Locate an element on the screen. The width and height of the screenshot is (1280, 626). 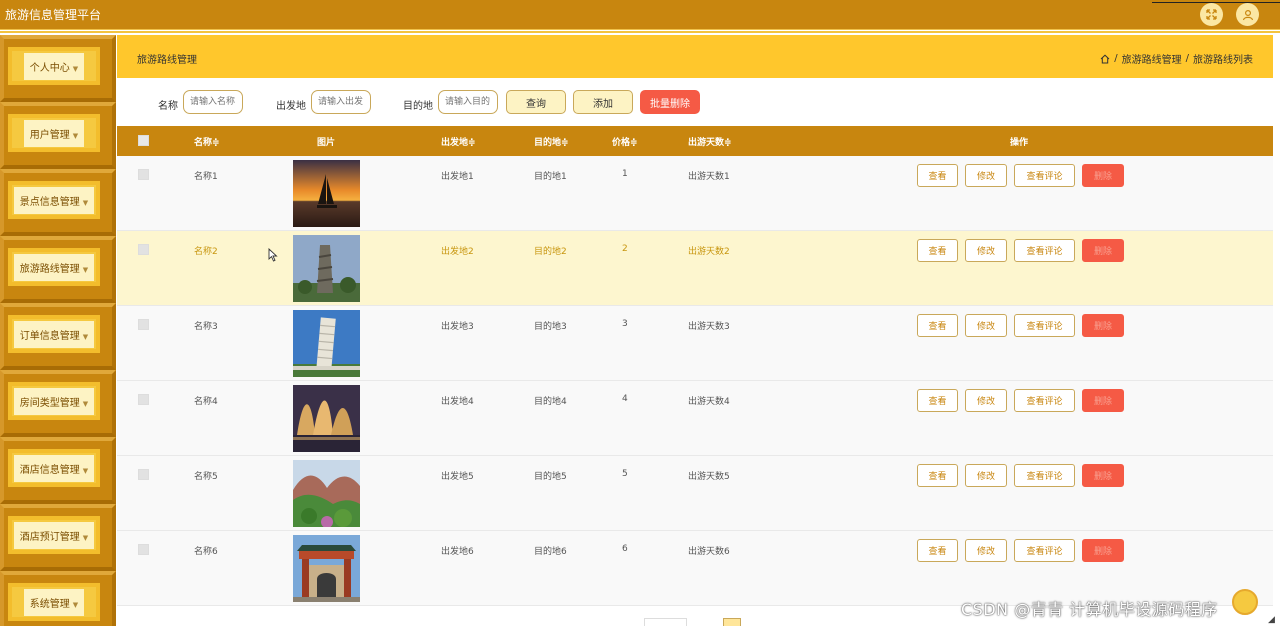
route-days: 出游天数3 is located at coordinates (709, 327).